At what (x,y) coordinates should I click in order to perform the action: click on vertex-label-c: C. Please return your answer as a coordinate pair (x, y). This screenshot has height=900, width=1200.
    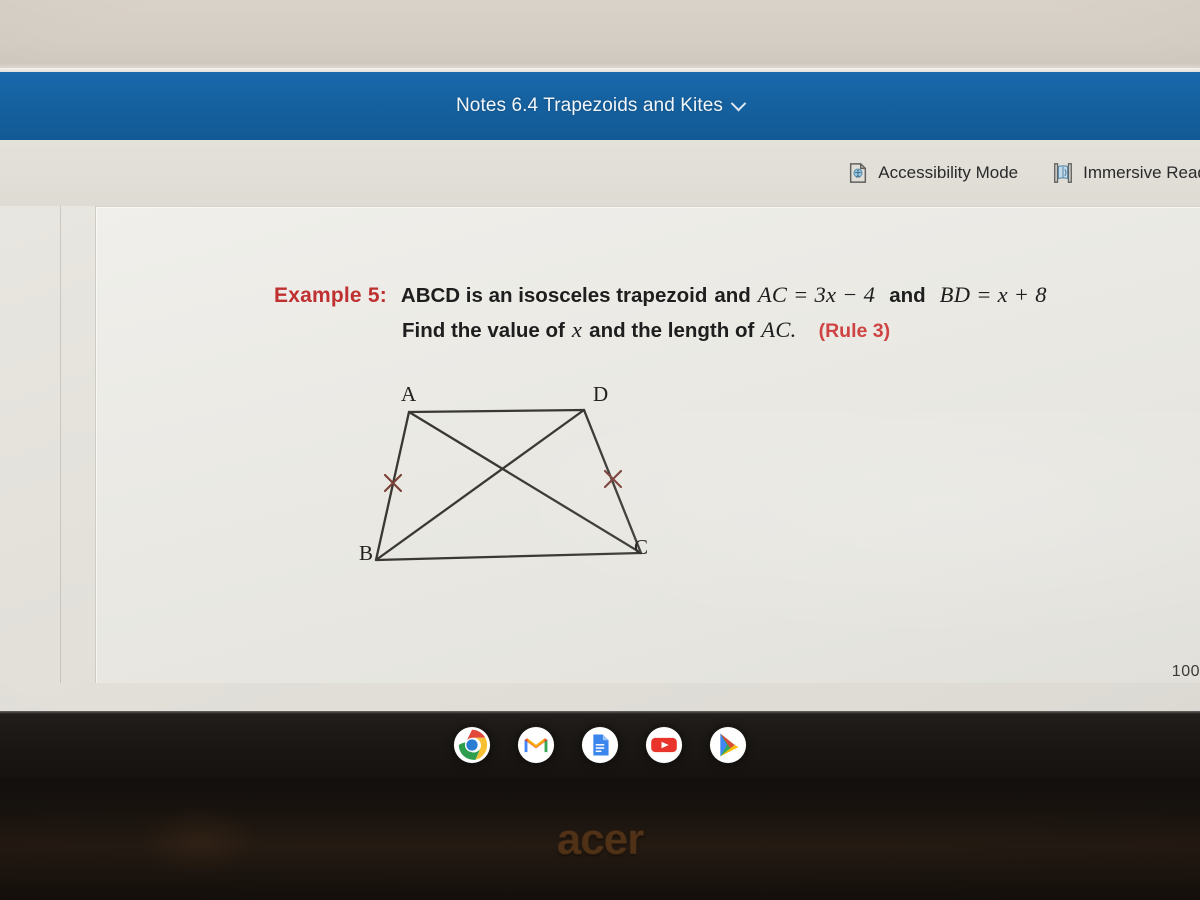
    Looking at the image, I should click on (641, 547).